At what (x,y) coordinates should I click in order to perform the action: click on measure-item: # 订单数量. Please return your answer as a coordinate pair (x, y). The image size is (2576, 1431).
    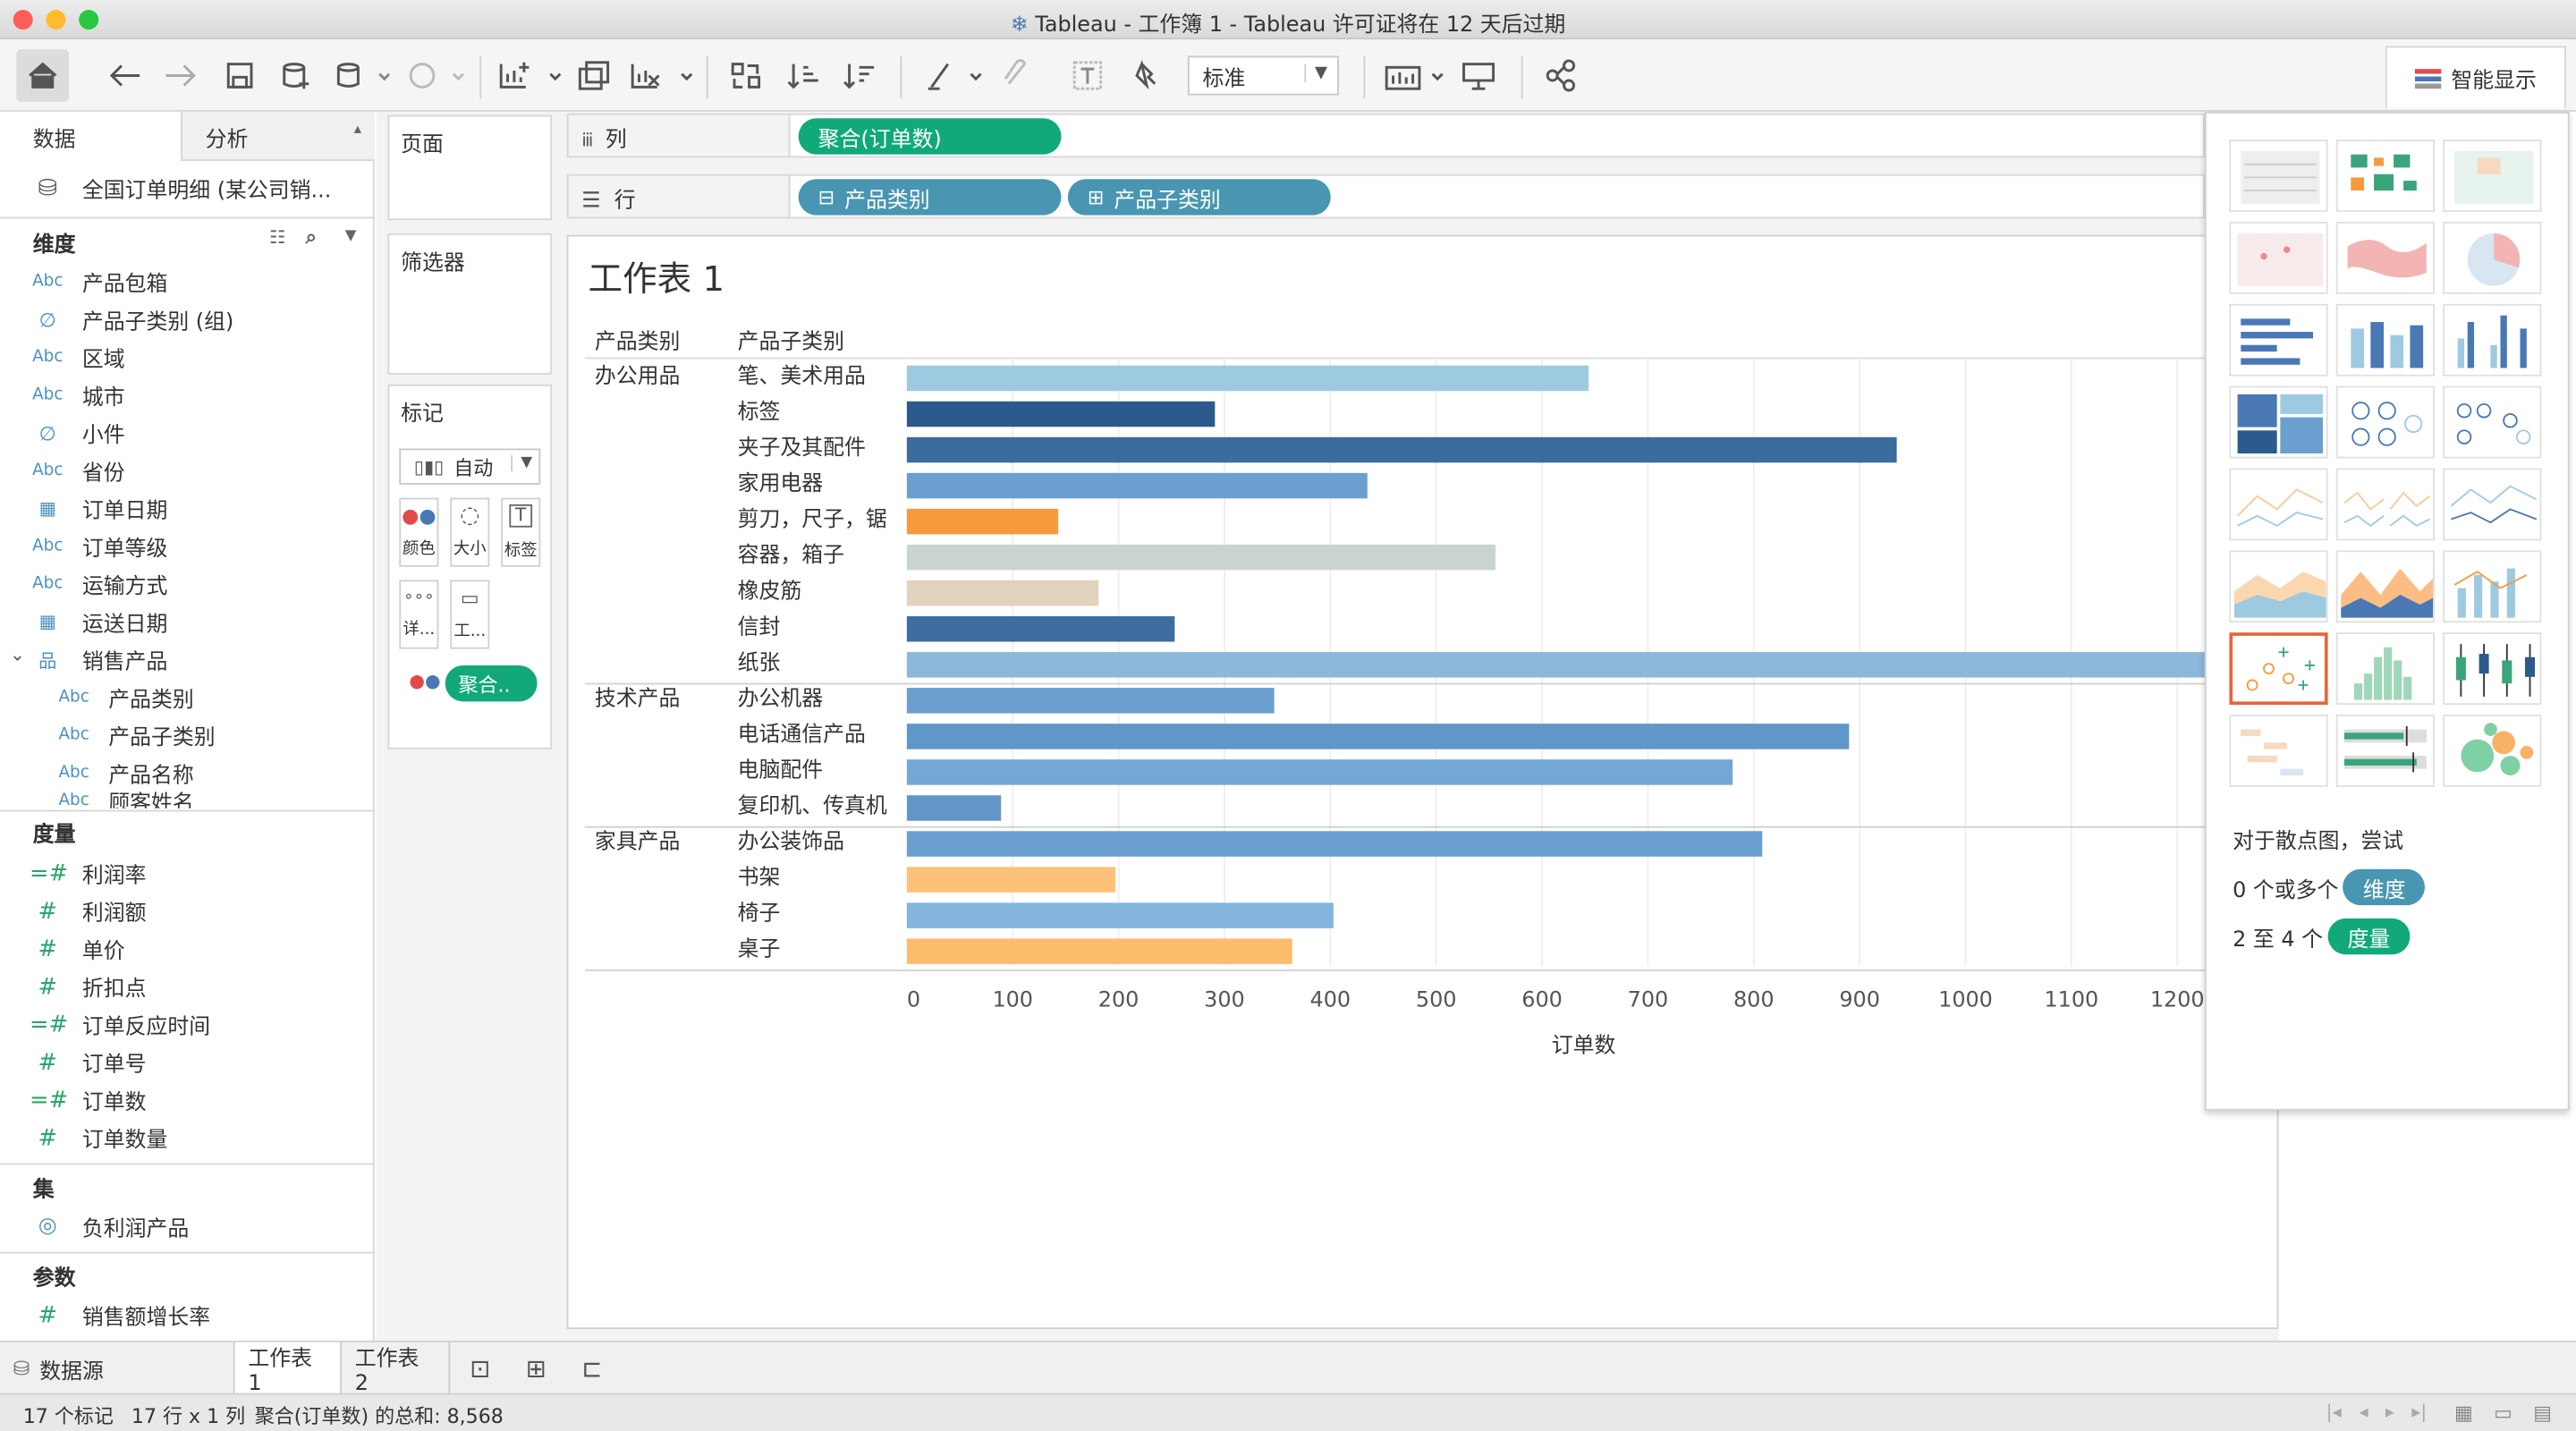
    Looking at the image, I should click on (187, 1138).